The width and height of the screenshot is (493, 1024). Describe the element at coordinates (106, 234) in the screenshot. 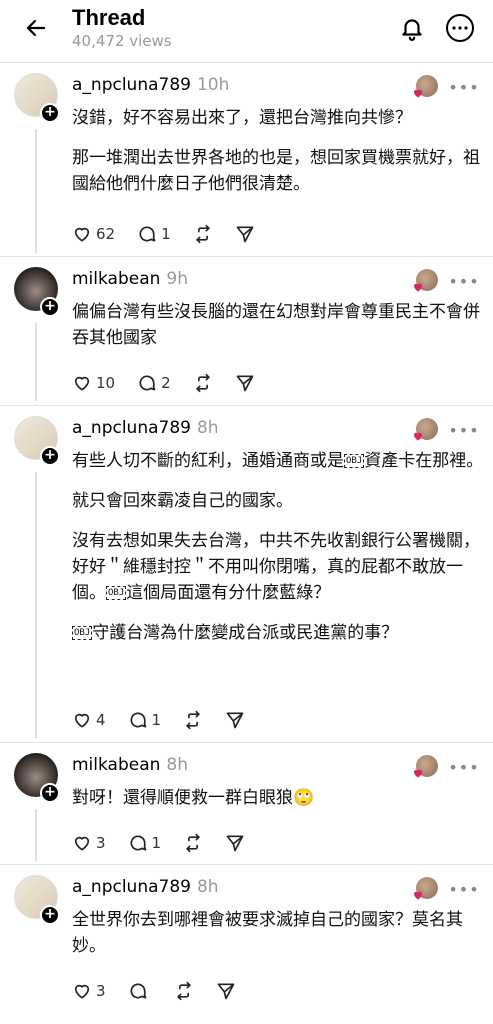

I see `like-count: 62` at that location.